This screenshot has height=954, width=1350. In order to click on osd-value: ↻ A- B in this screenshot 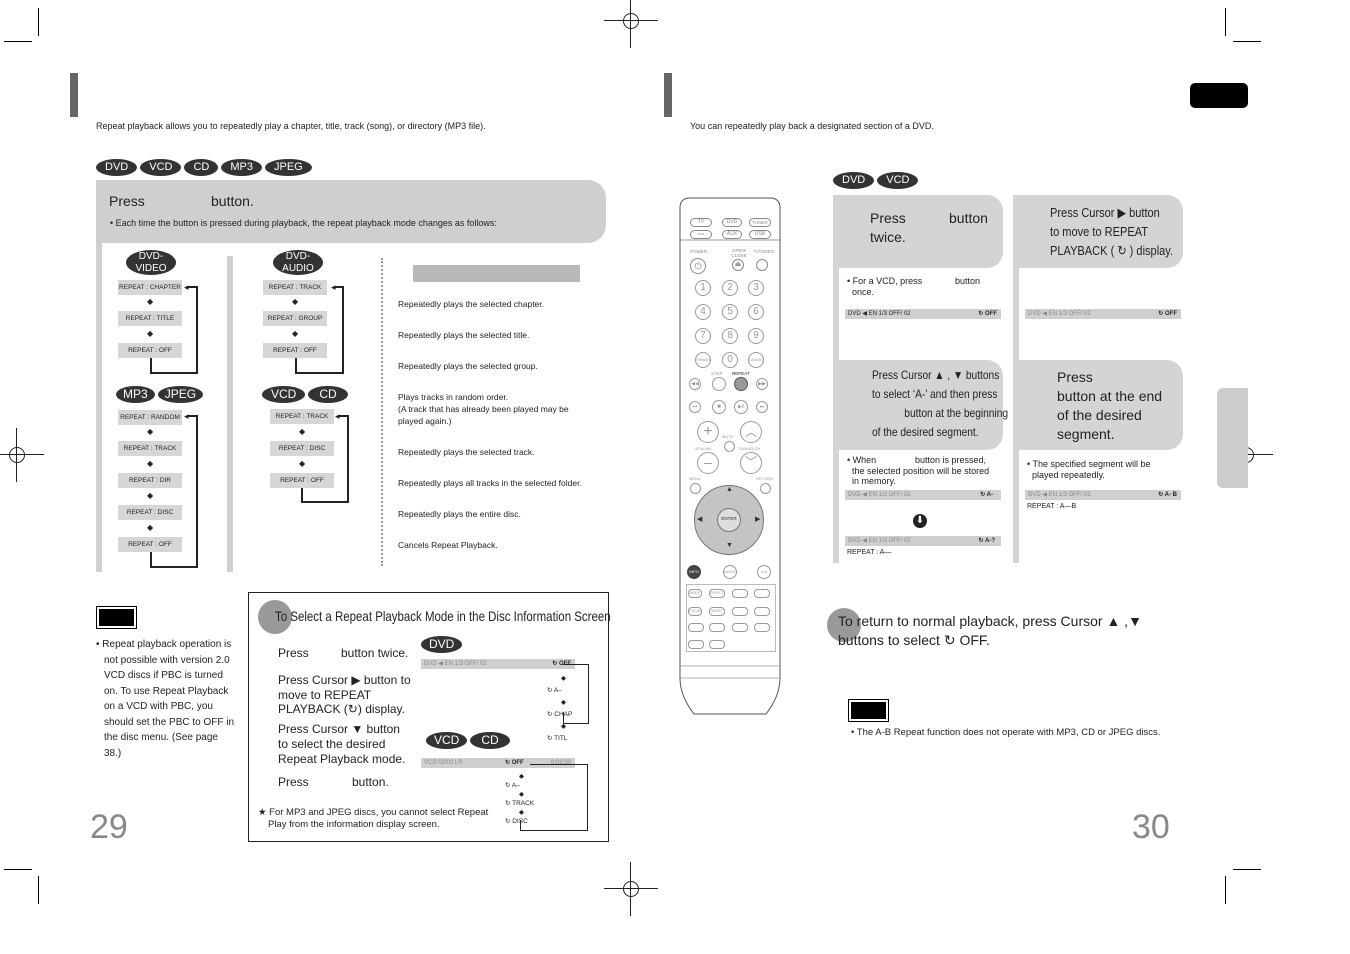, I will do `click(1167, 495)`.